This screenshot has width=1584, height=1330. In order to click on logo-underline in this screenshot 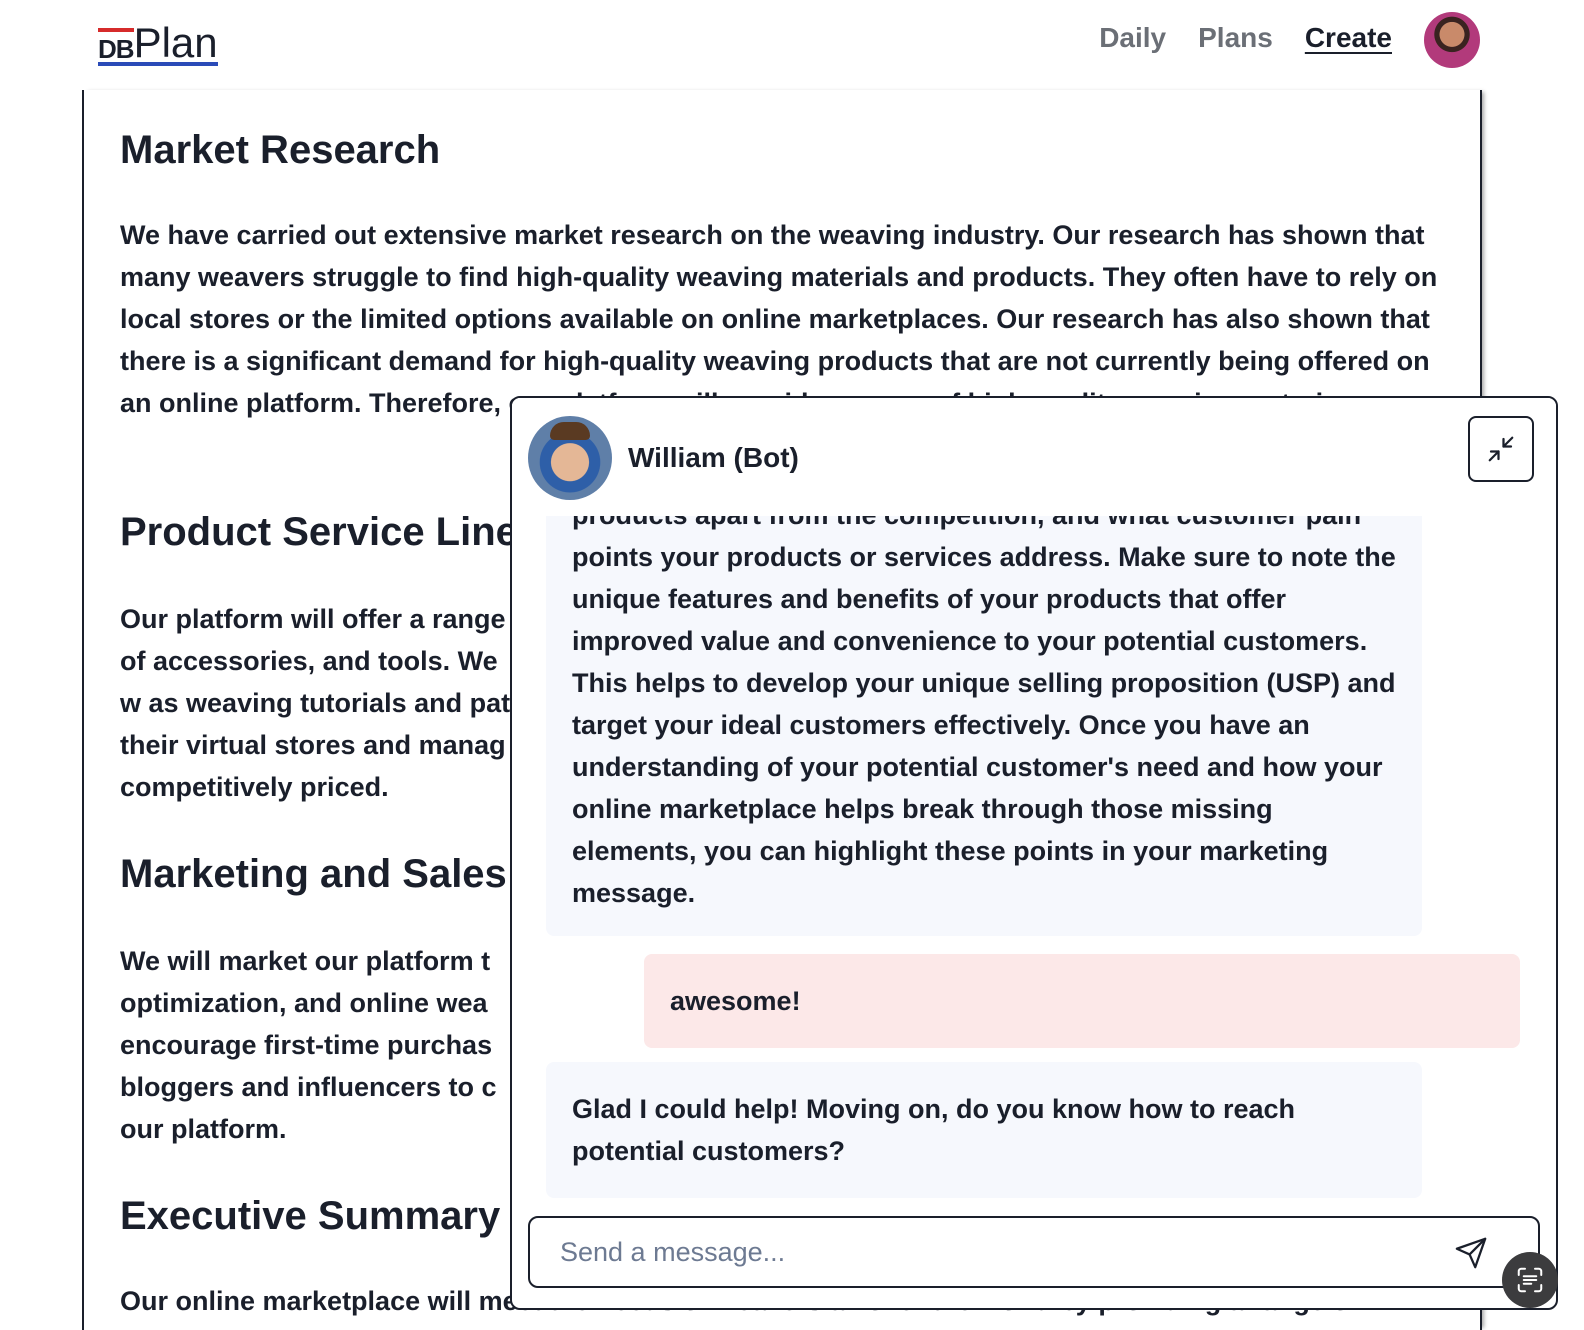, I will do `click(158, 64)`.